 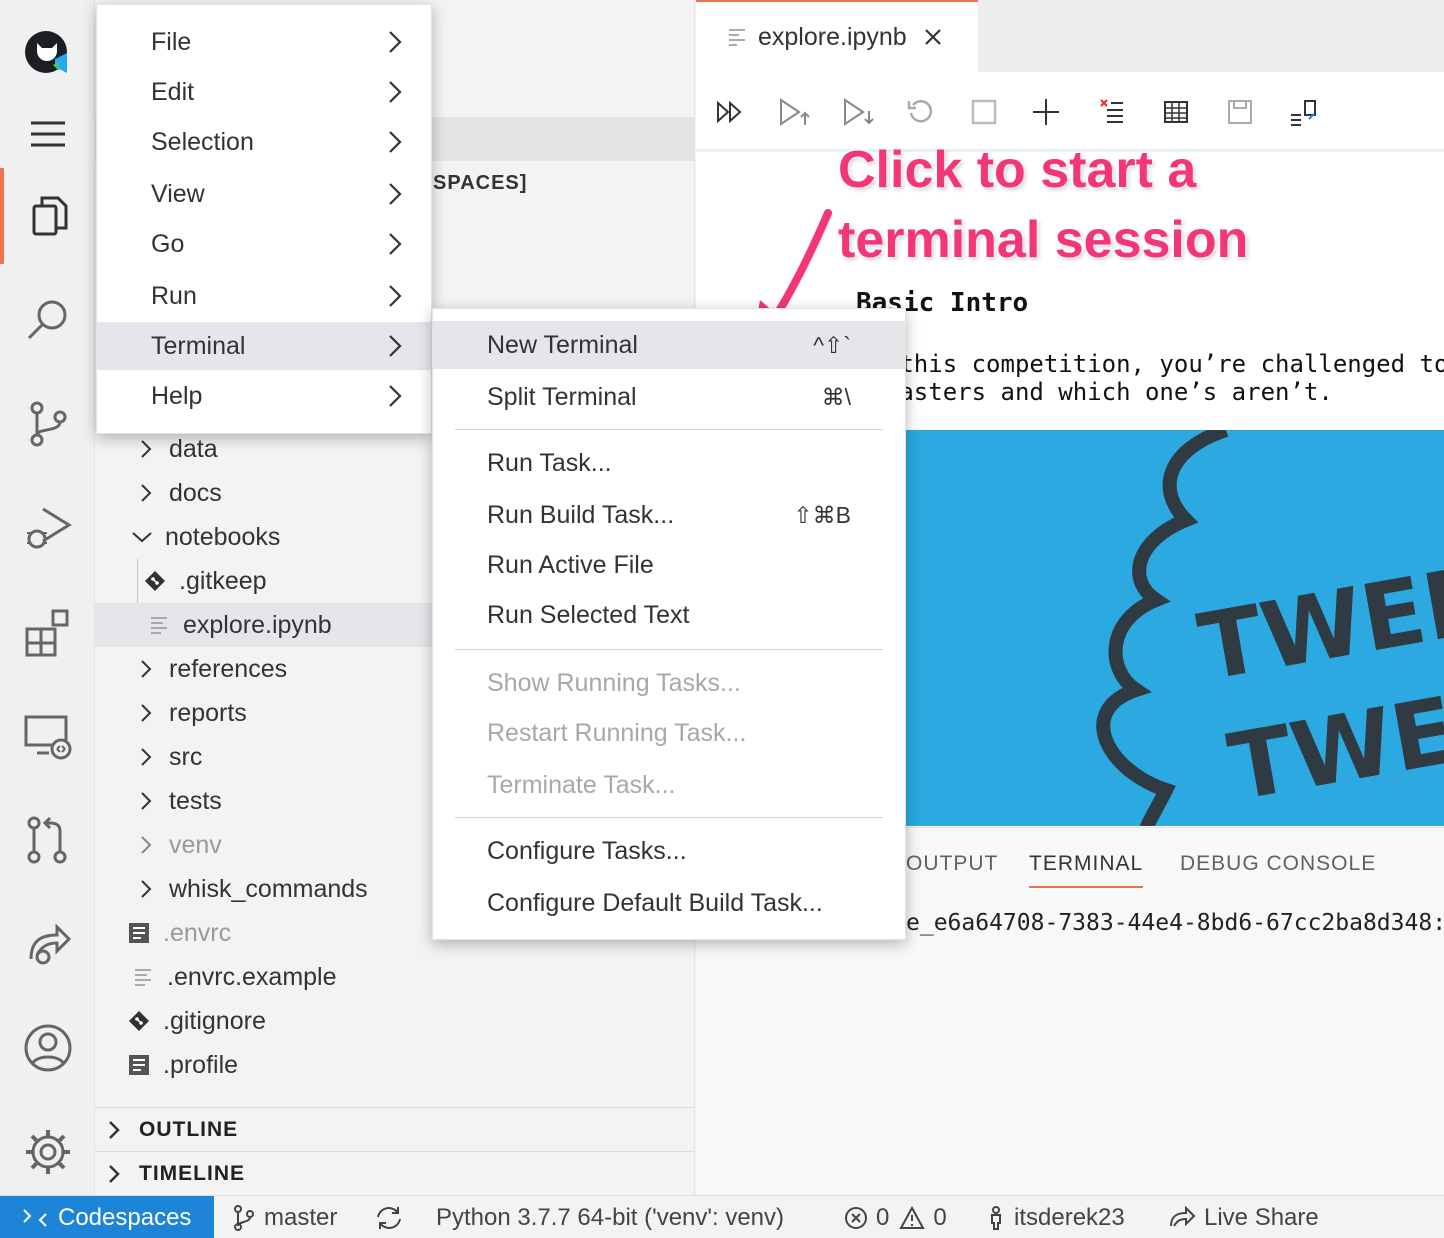 I want to click on notebook-file-icon, so click(x=159, y=625).